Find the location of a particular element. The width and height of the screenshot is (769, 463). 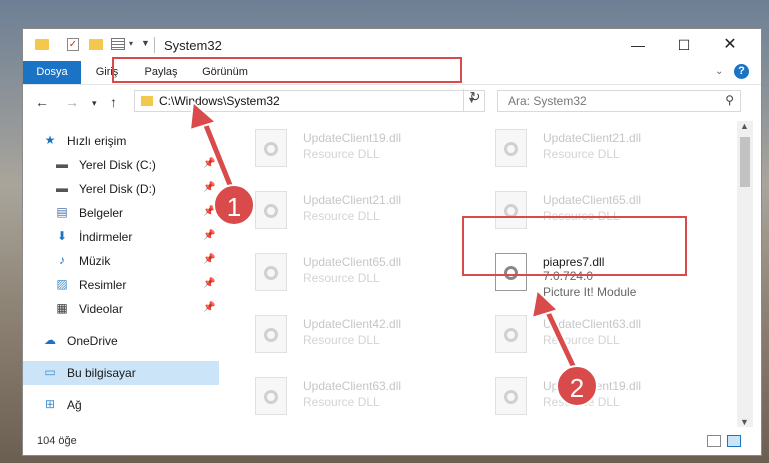

step-1-badge: 1 is located at coordinates (234, 205).